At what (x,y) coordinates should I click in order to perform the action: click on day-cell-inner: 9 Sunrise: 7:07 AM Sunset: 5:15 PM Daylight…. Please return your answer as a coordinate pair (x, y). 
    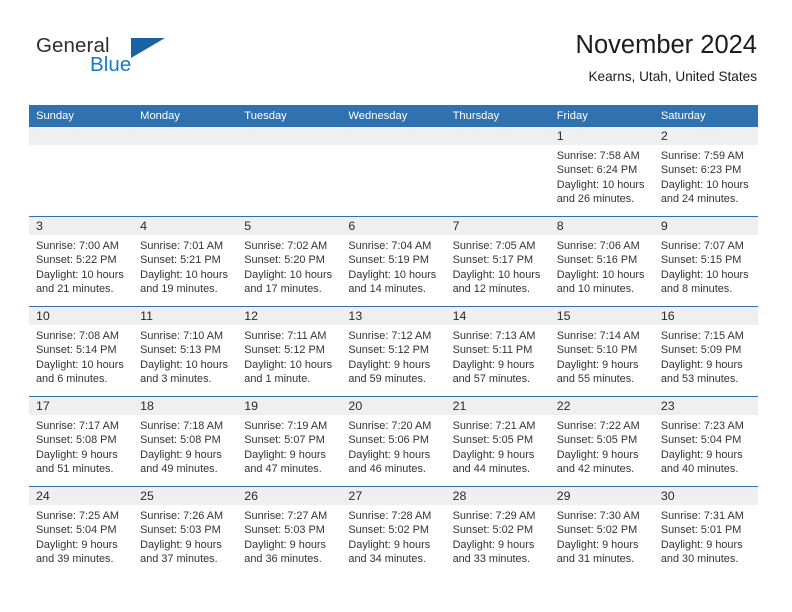
    Looking at the image, I should click on (705, 261).